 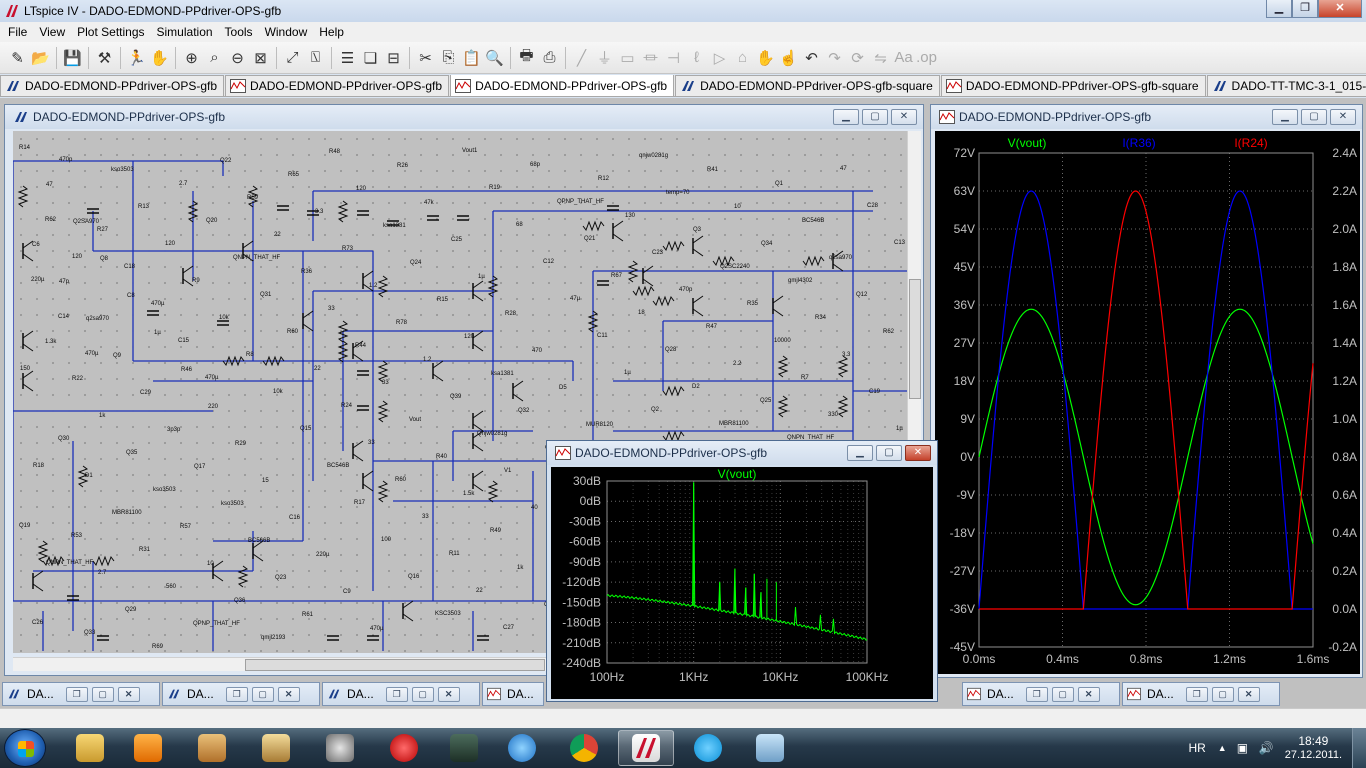 What do you see at coordinates (708, 748) in the screenshot?
I see `skype-taskbar-icon` at bounding box center [708, 748].